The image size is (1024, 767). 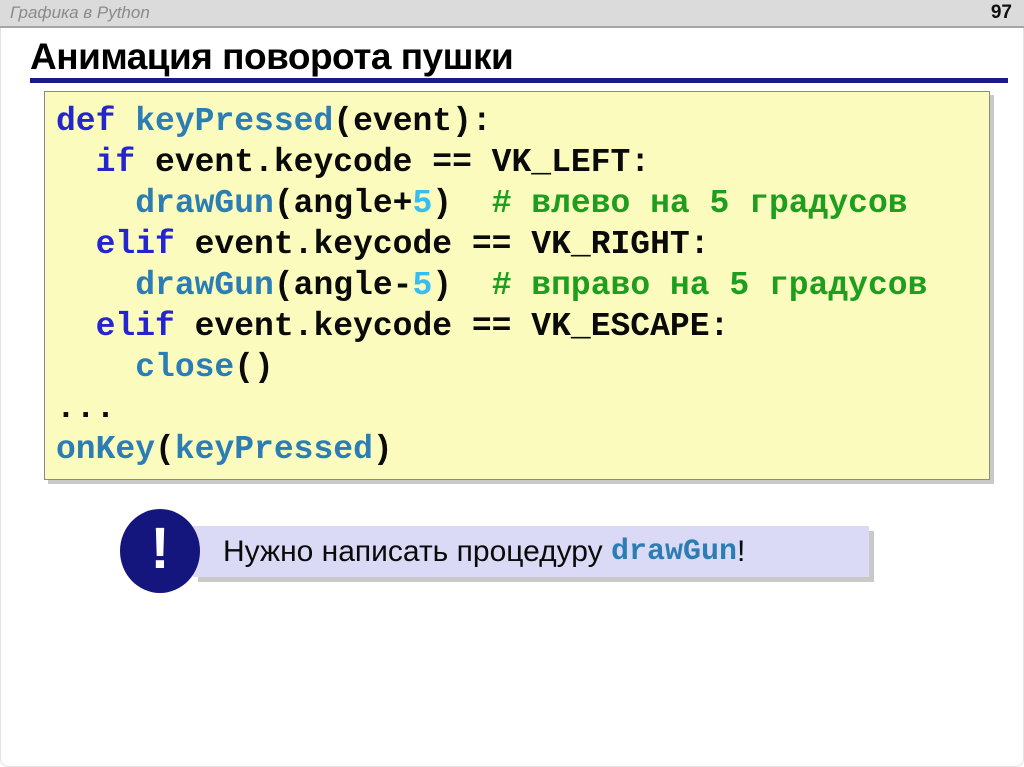 I want to click on callout-note: Нужно написать процедуру drawGun!, so click(x=531, y=551).